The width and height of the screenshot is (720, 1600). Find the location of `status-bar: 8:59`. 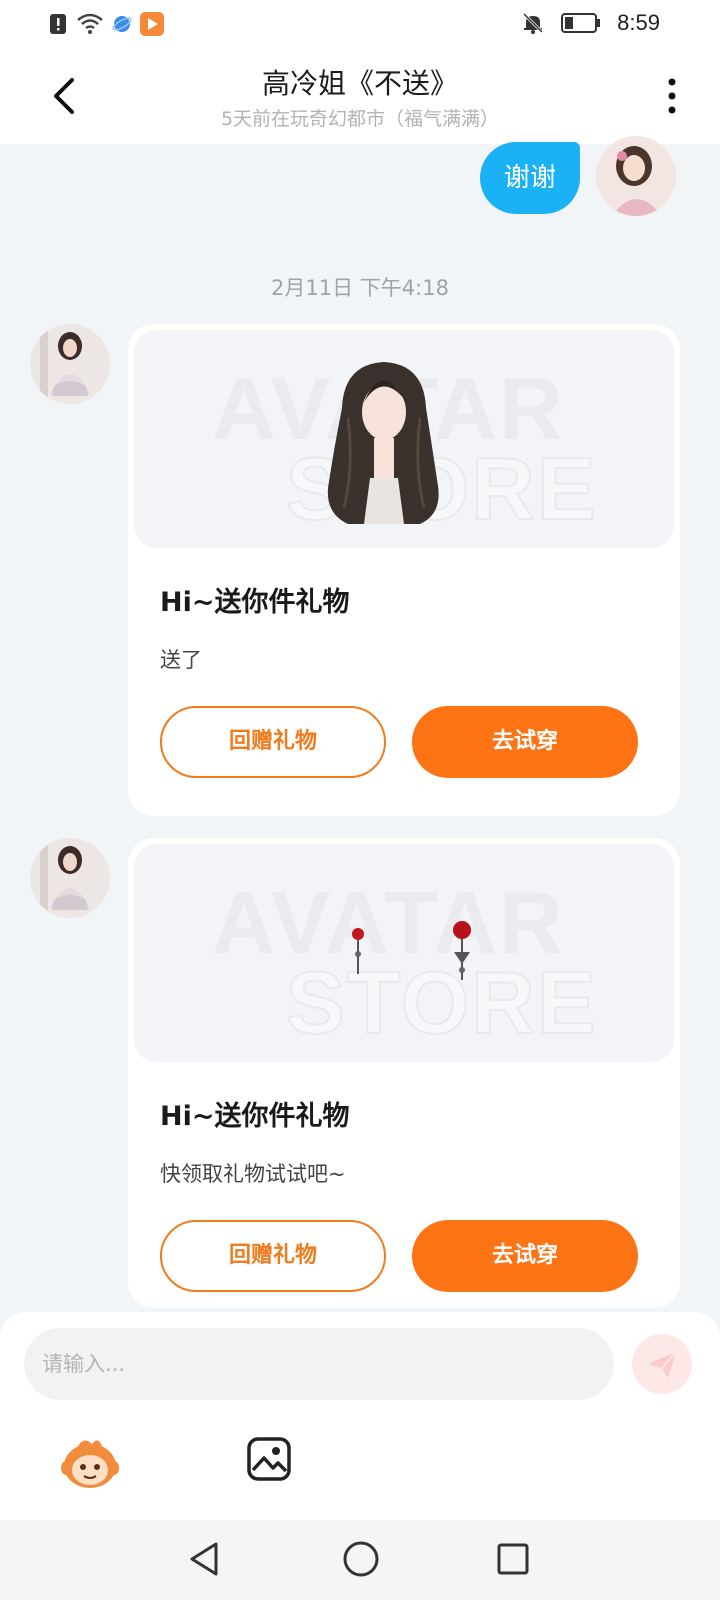

status-bar: 8:59 is located at coordinates (360, 24).